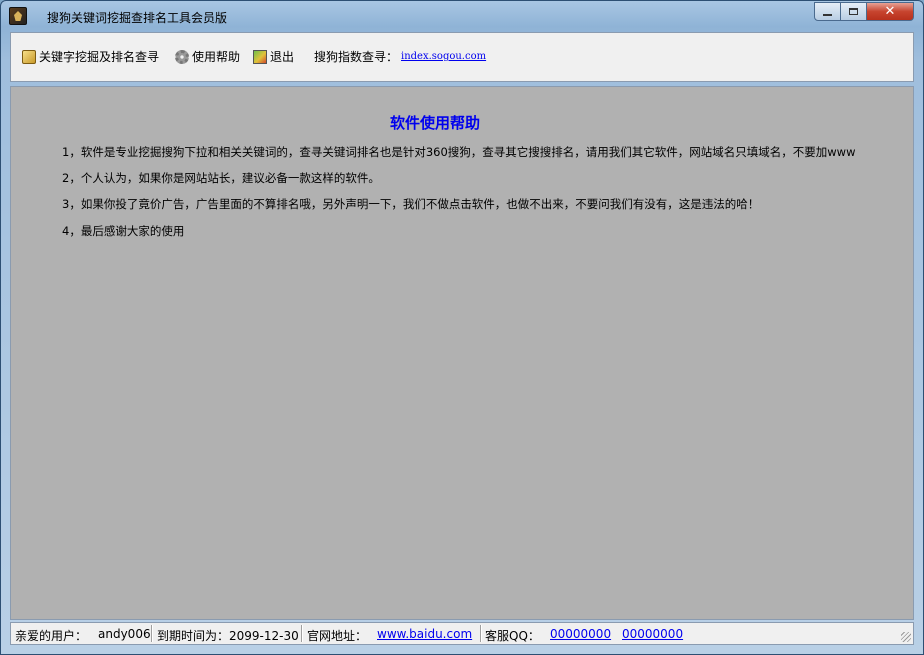 This screenshot has height=655, width=924. I want to click on gear-icon, so click(182, 56).